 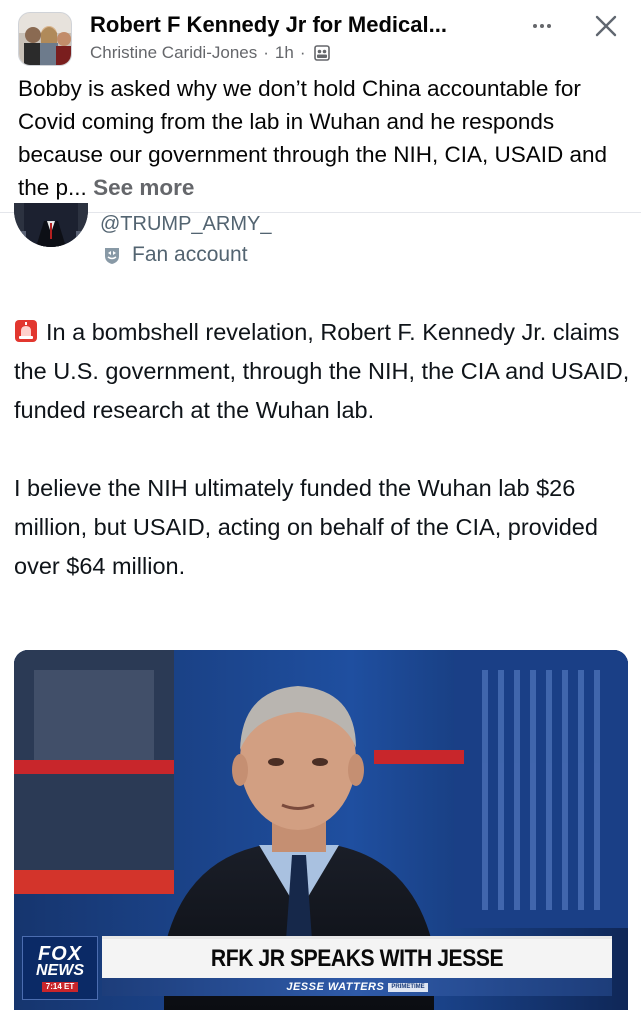 I want to click on fan-badge-icon, so click(x=112, y=255).